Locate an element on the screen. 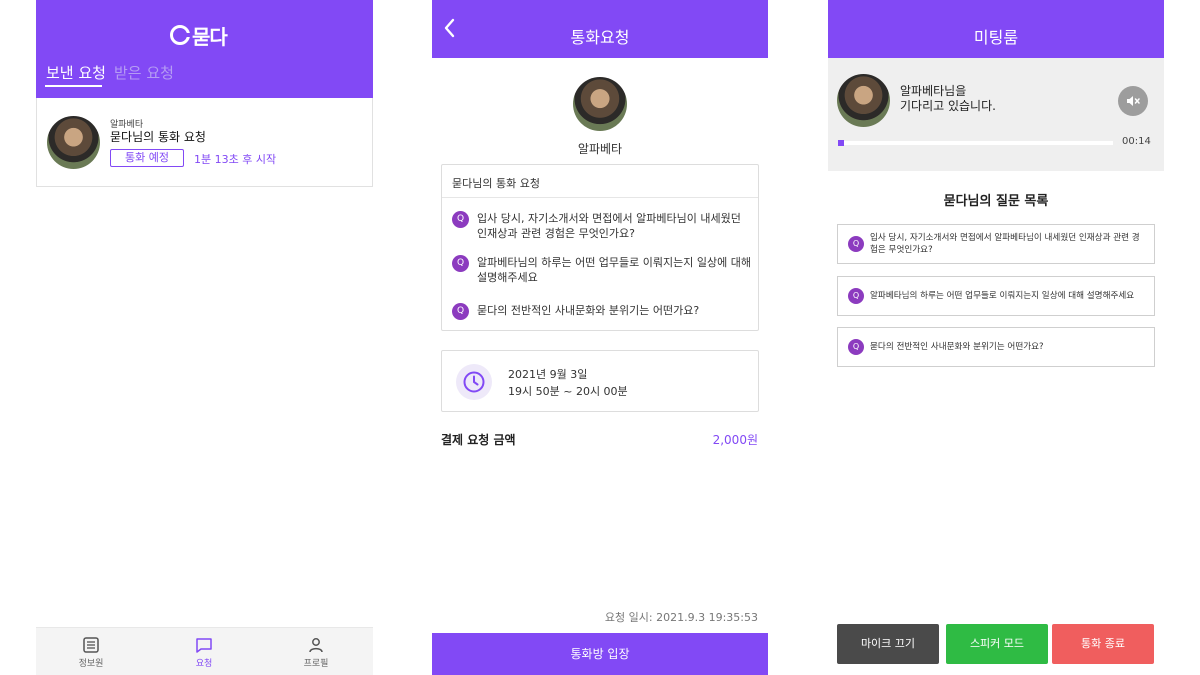  clock-icon is located at coordinates (474, 382).